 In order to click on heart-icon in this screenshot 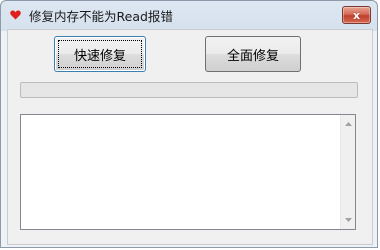, I will do `click(15, 15)`.